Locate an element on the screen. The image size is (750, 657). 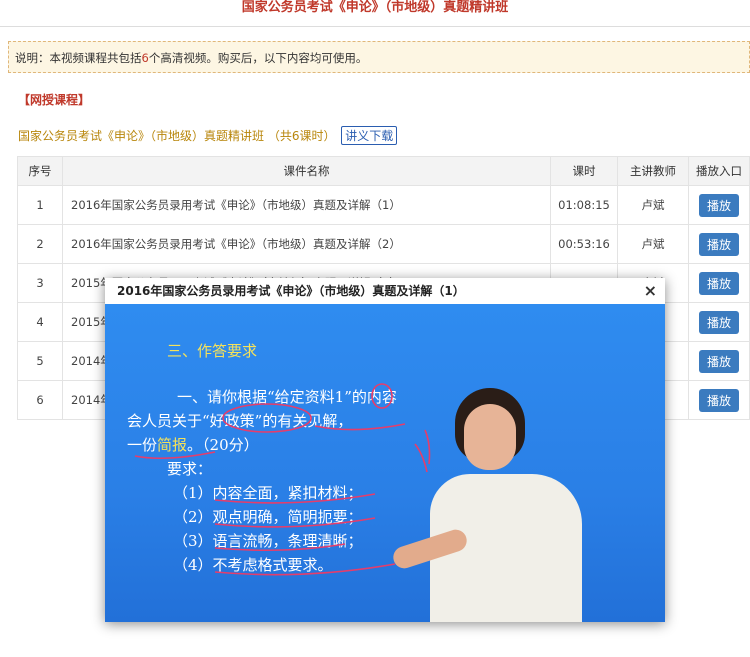
page-title: 国家公务员考试《申论》（市地级）真题精讲班 is located at coordinates (375, 7).